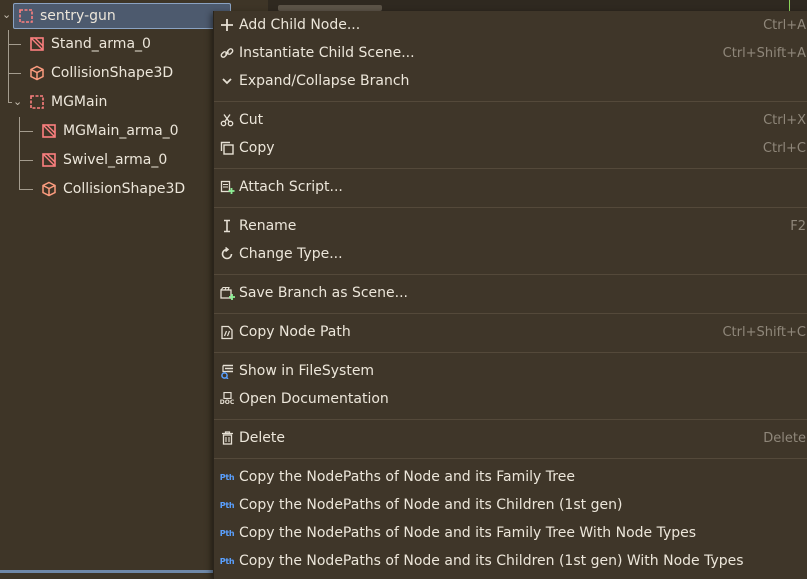  What do you see at coordinates (307, 371) in the screenshot?
I see `menu-item-label: Show in FileSystem` at bounding box center [307, 371].